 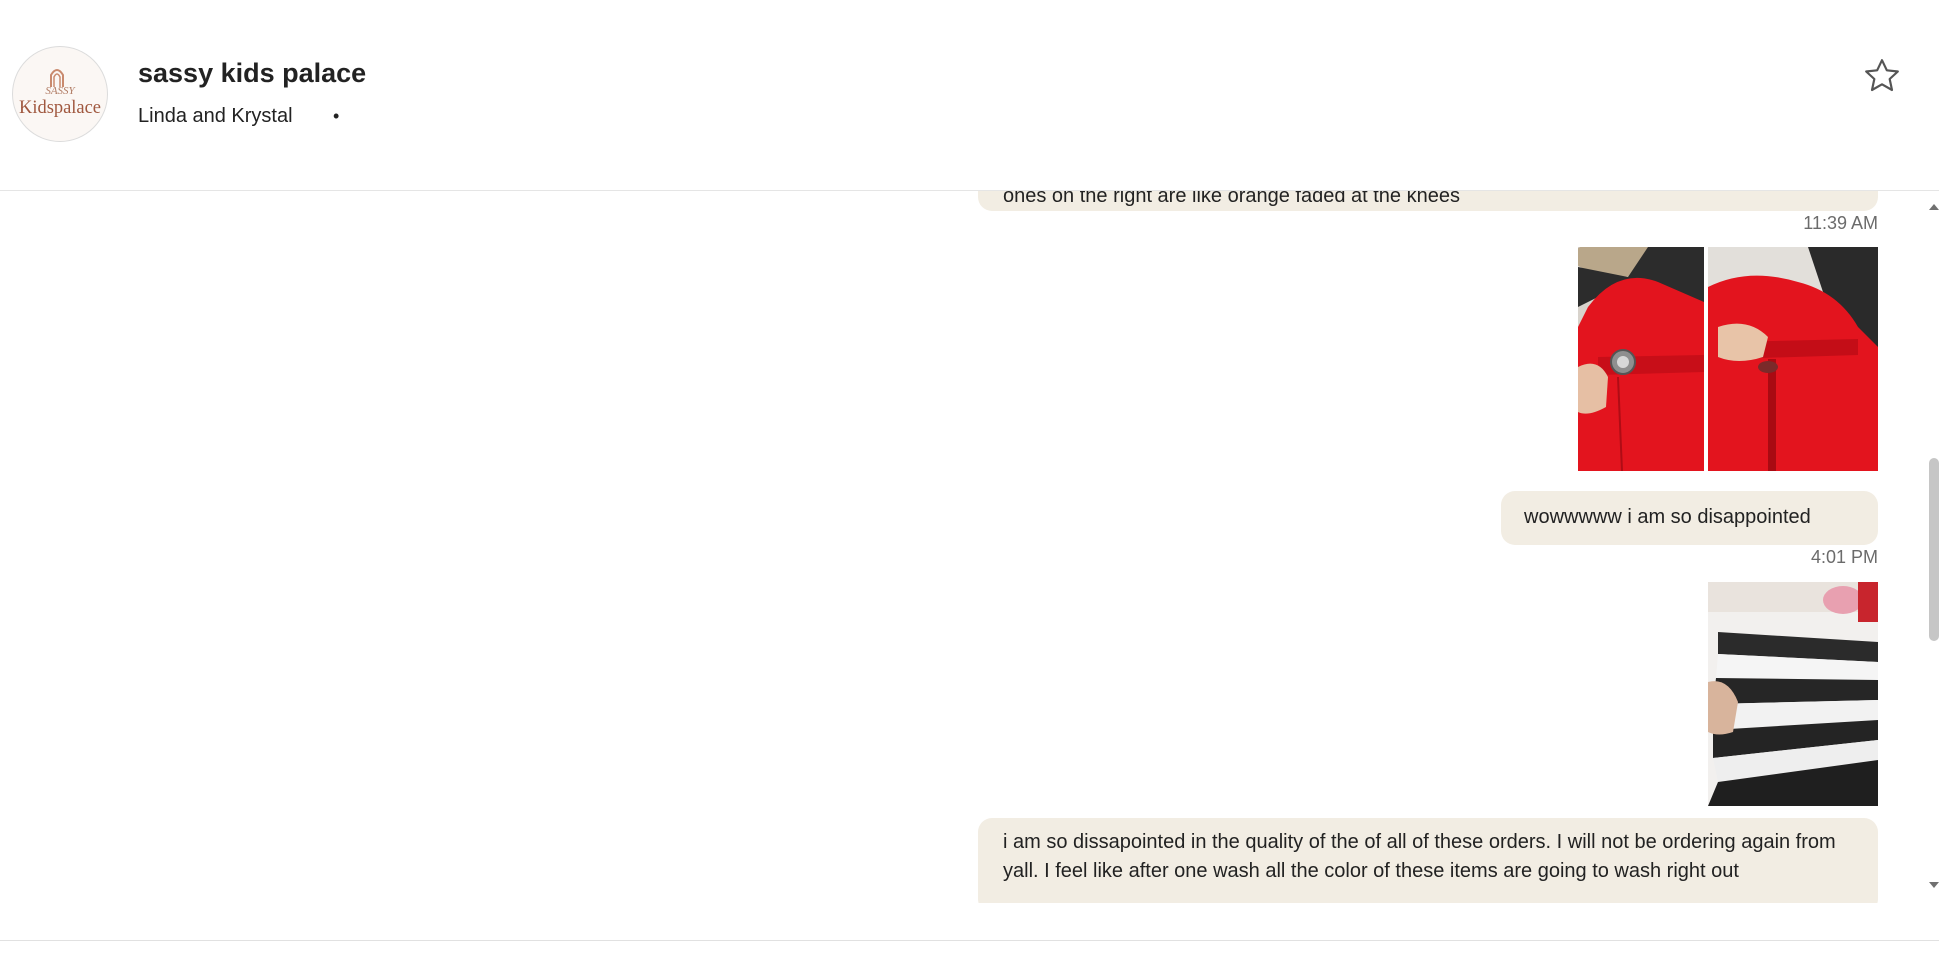 I want to click on scroll-up-arrow-icon, so click(x=1934, y=207).